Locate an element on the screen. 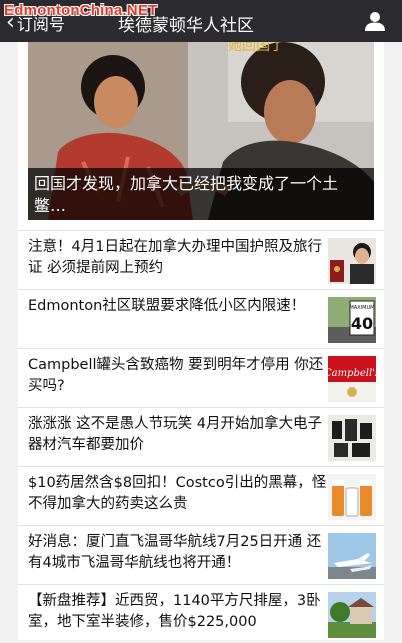 The width and height of the screenshot is (402, 643). article-item-xiamen-flight: 好消息：厦门直飞温哥华航线7月25日开通 还有4城市飞温哥华航线也将开通！ is located at coordinates (201, 554).